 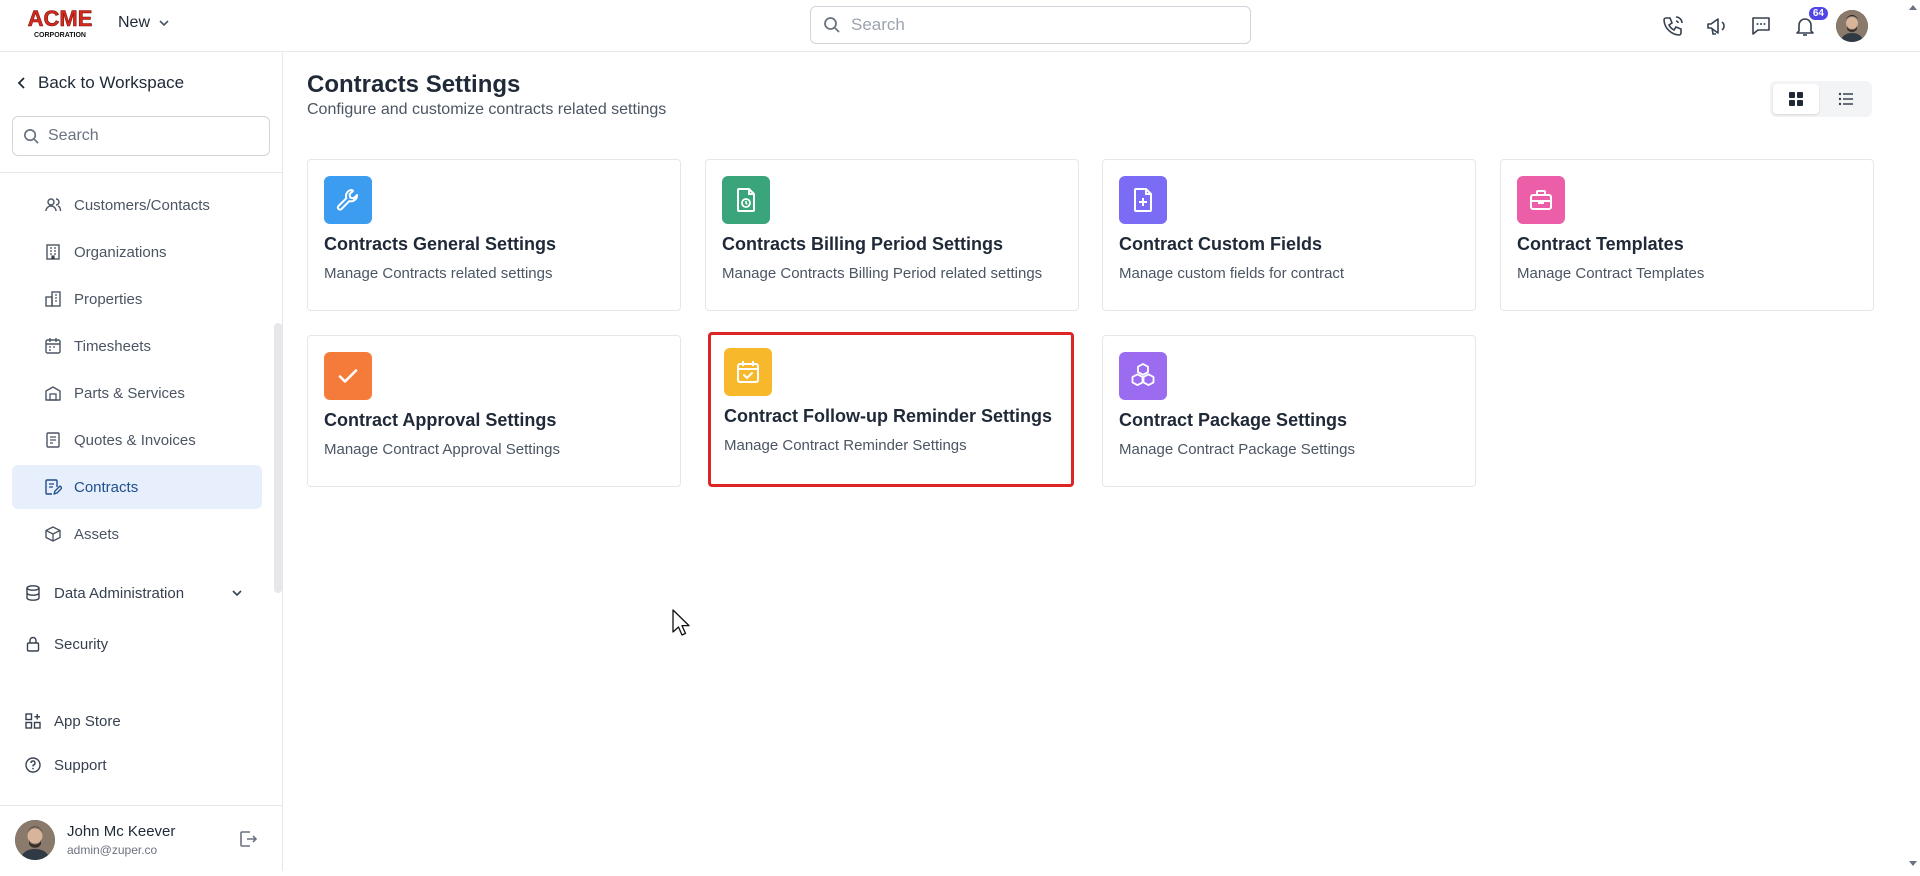 What do you see at coordinates (1913, 435) in the screenshot?
I see `page-scrollbar` at bounding box center [1913, 435].